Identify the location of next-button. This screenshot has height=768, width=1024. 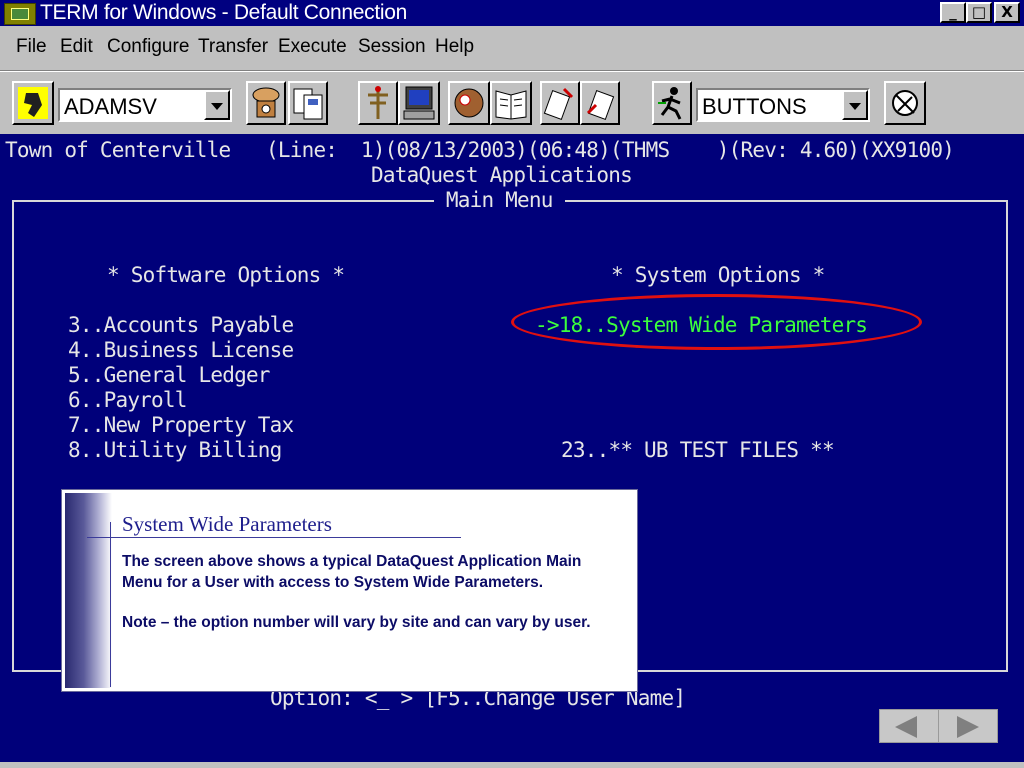
(968, 726).